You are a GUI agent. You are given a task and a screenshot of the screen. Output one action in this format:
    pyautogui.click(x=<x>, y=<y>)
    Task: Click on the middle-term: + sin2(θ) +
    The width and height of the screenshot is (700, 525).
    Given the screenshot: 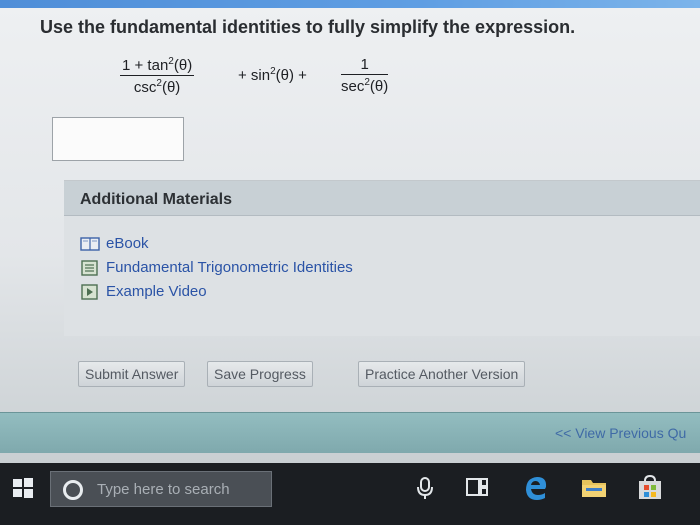 What is the action you would take?
    pyautogui.click(x=272, y=75)
    